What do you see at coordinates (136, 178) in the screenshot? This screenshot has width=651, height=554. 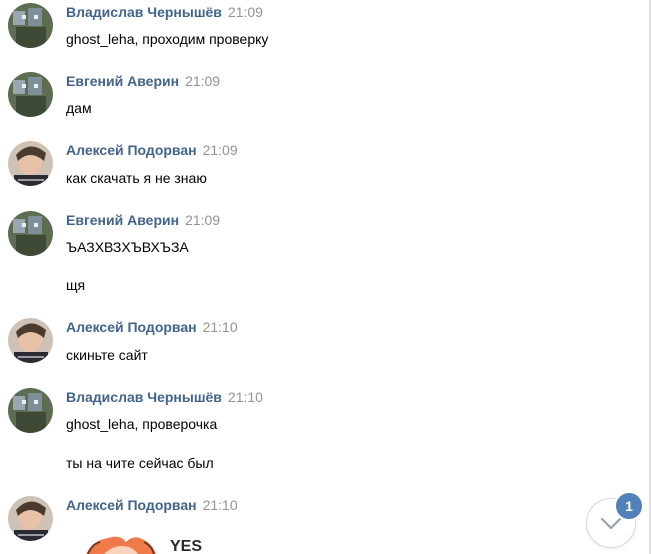 I see `message-text: как скачать я не знаю` at bounding box center [136, 178].